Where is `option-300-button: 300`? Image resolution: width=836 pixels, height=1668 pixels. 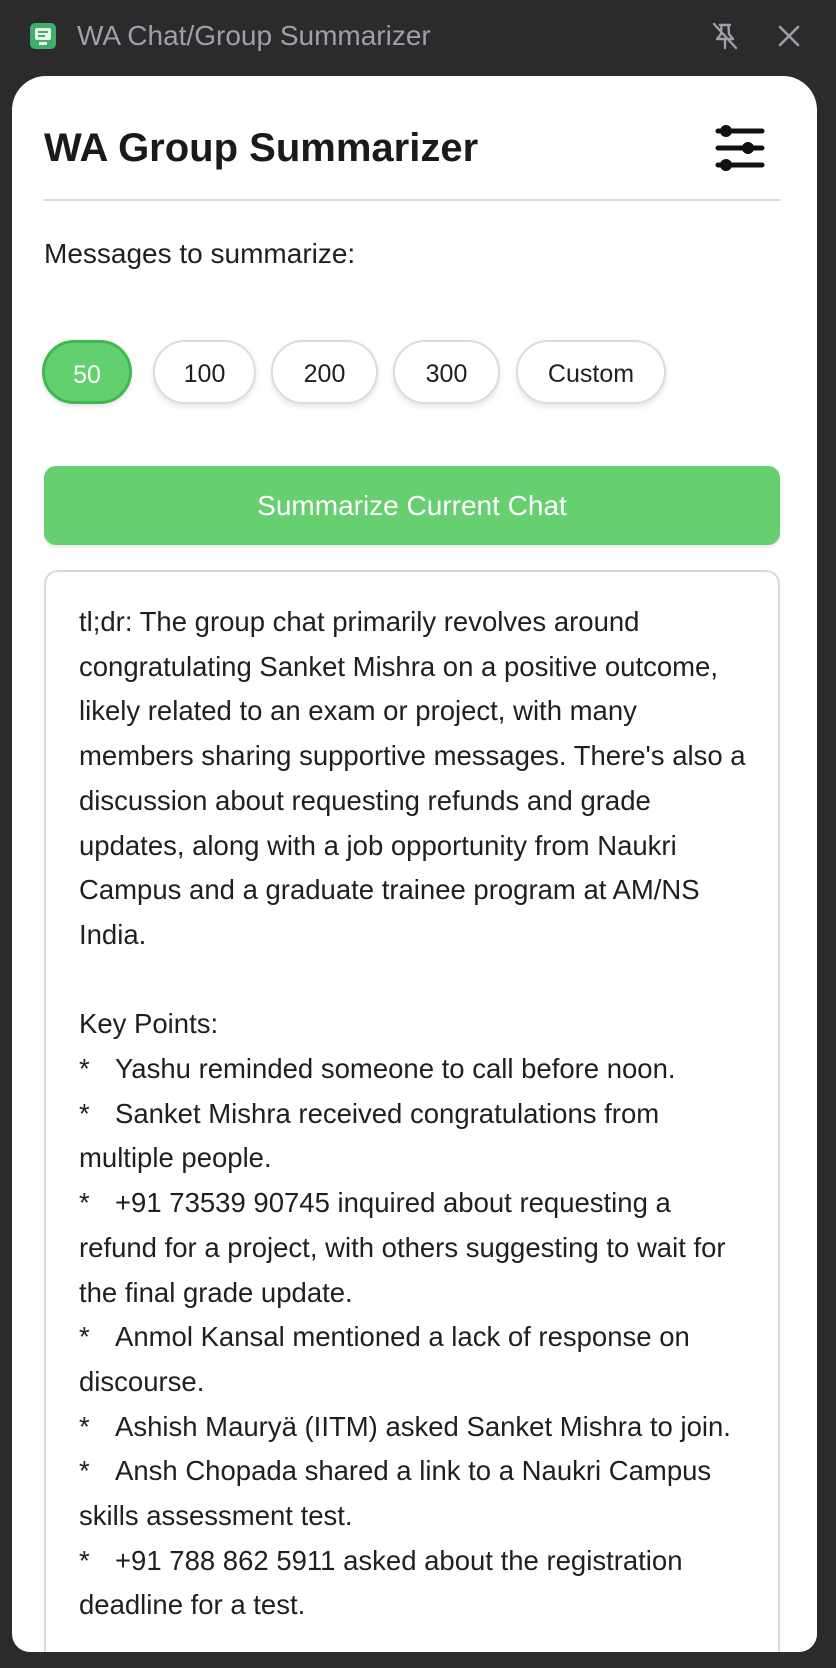
option-300-button: 300 is located at coordinates (446, 372).